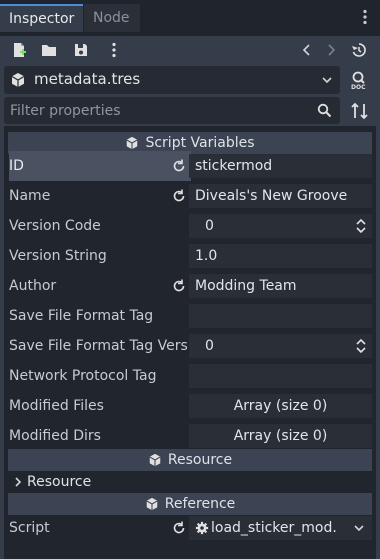 The height and width of the screenshot is (559, 380). Describe the element at coordinates (100, 166) in the screenshot. I see `property-label: ID` at that location.